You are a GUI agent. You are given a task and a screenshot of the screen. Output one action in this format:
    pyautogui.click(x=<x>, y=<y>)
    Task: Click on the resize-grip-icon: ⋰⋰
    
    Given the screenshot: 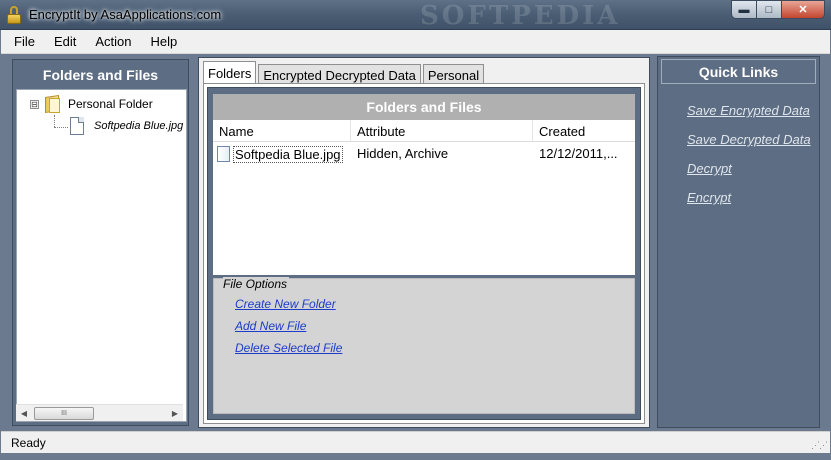 What is the action you would take?
    pyautogui.click(x=819, y=445)
    